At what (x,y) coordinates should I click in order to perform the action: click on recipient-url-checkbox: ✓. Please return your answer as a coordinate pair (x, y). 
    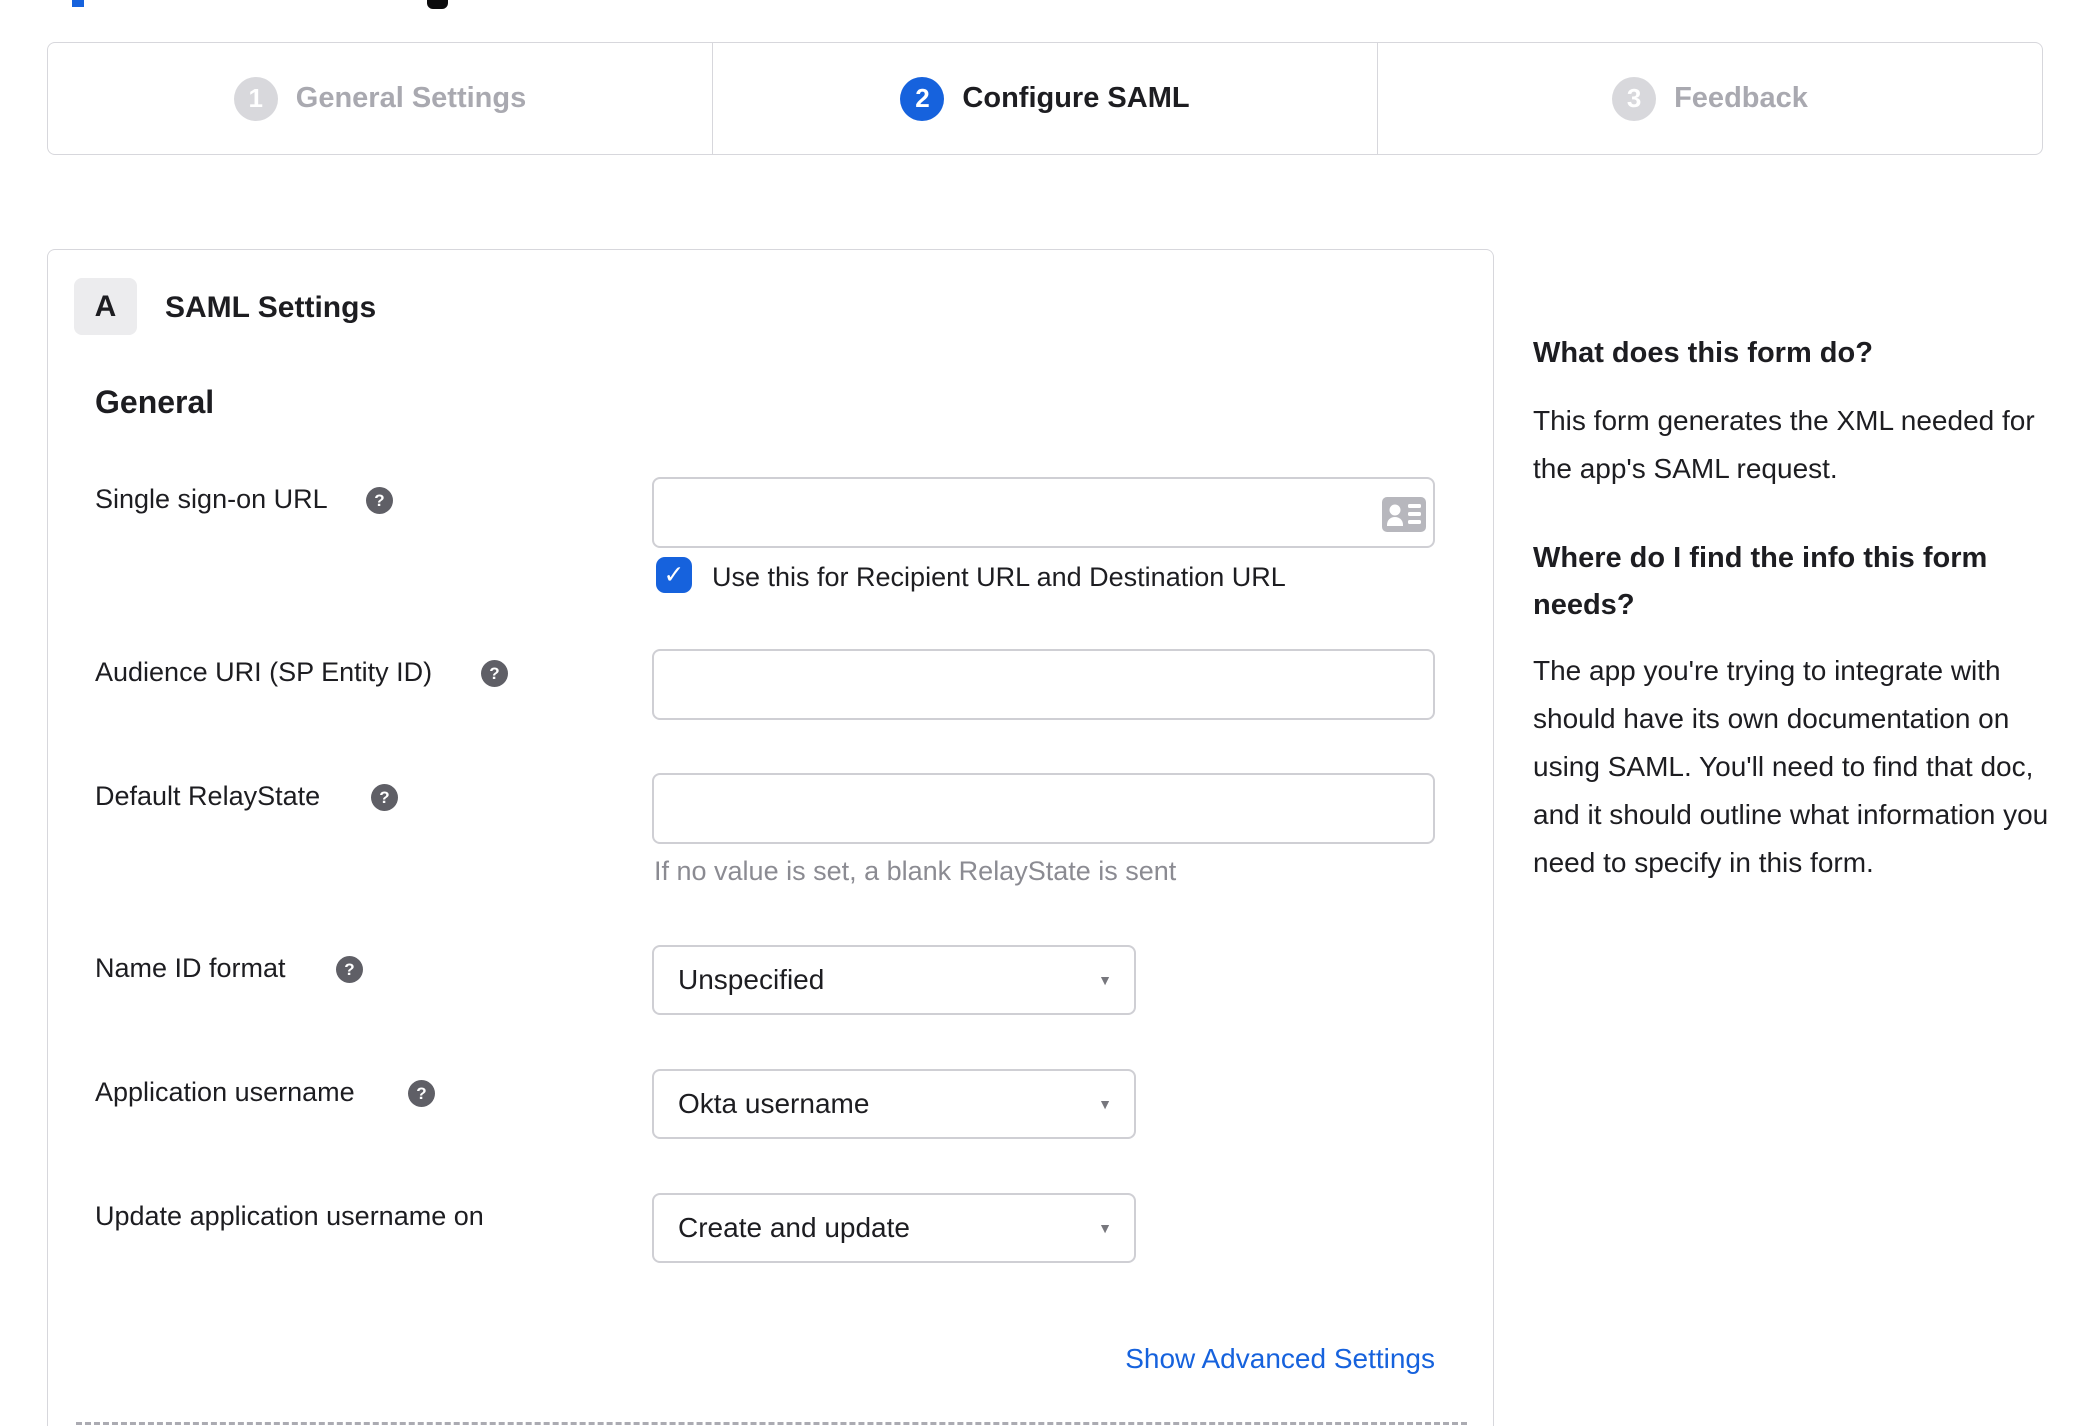
    Looking at the image, I should click on (674, 575).